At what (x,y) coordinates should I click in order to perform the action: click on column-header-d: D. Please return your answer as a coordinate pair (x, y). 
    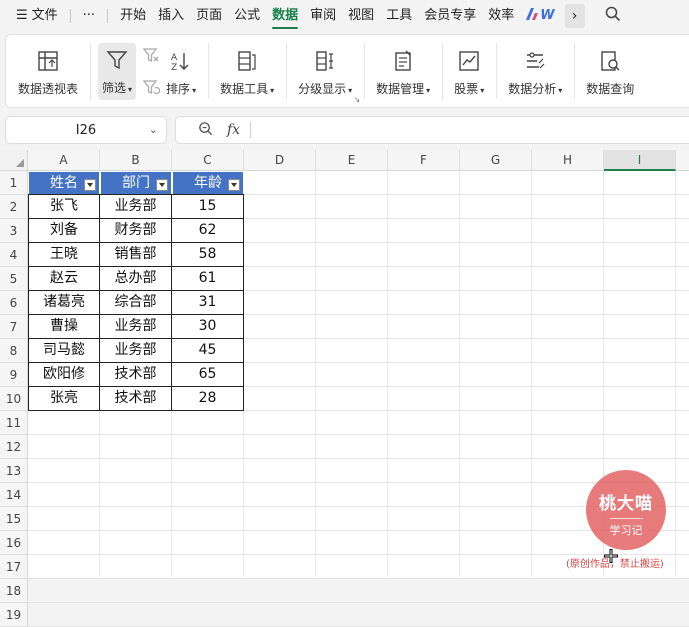
    Looking at the image, I should click on (280, 160).